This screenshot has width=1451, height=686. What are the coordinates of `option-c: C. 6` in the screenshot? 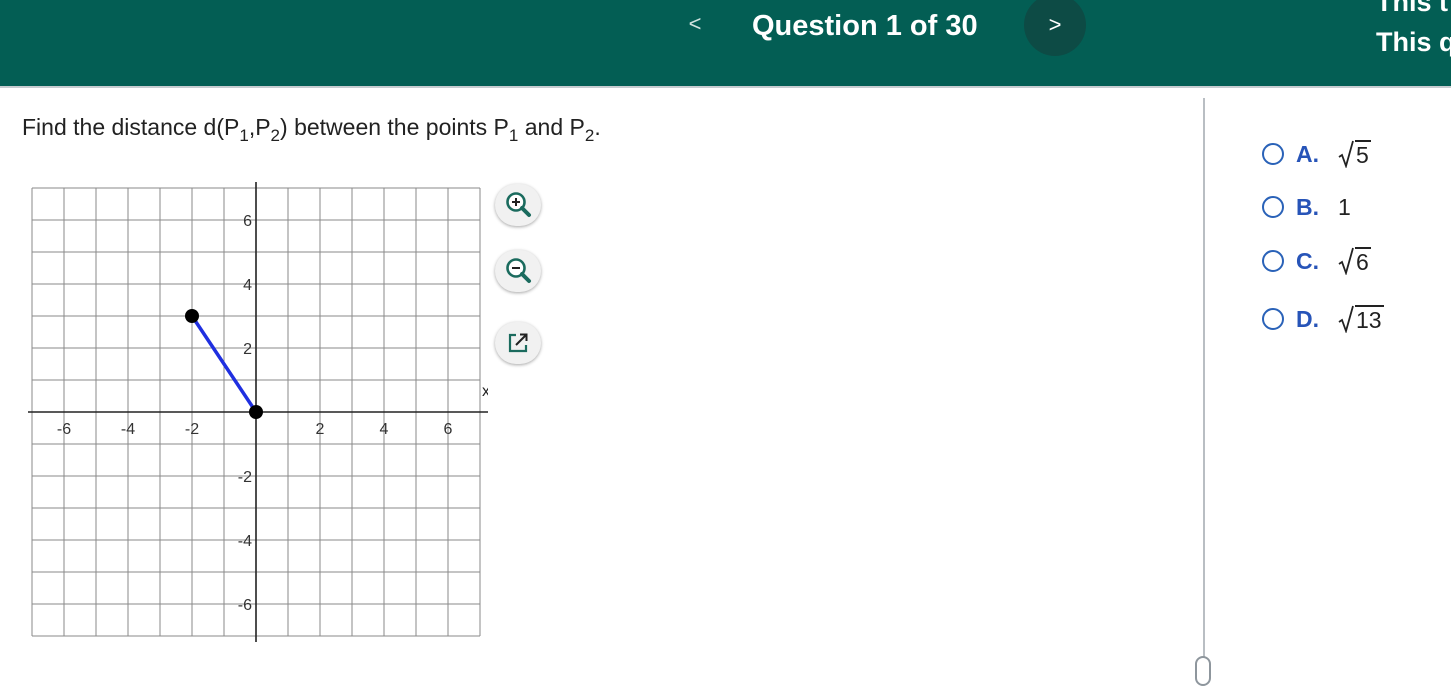 It's located at (1316, 261).